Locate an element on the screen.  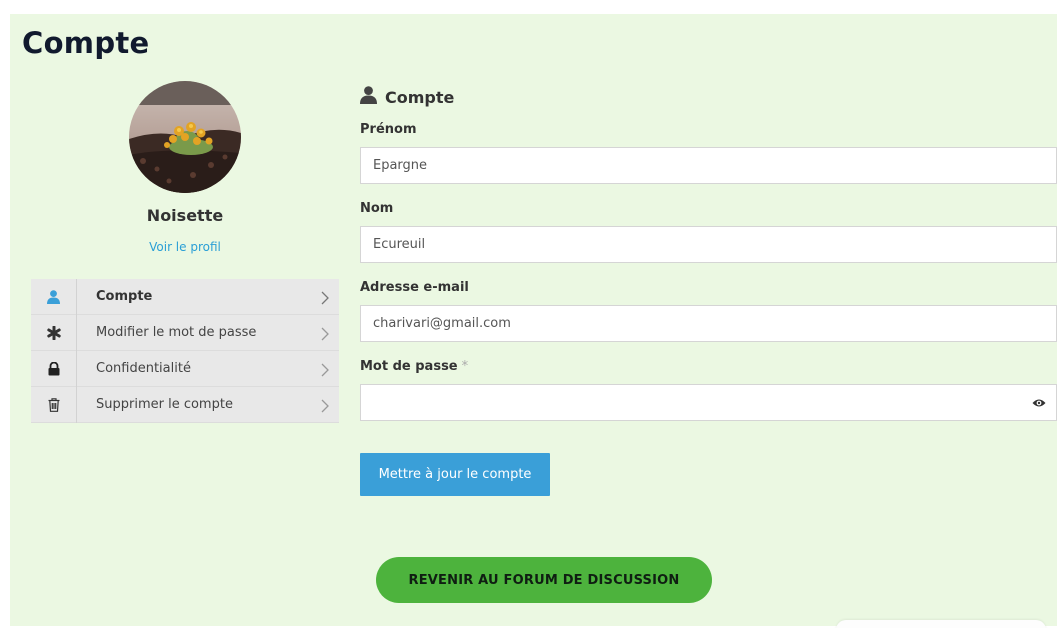
nav-item-label: Supprimer le compte is located at coordinates (164, 404).